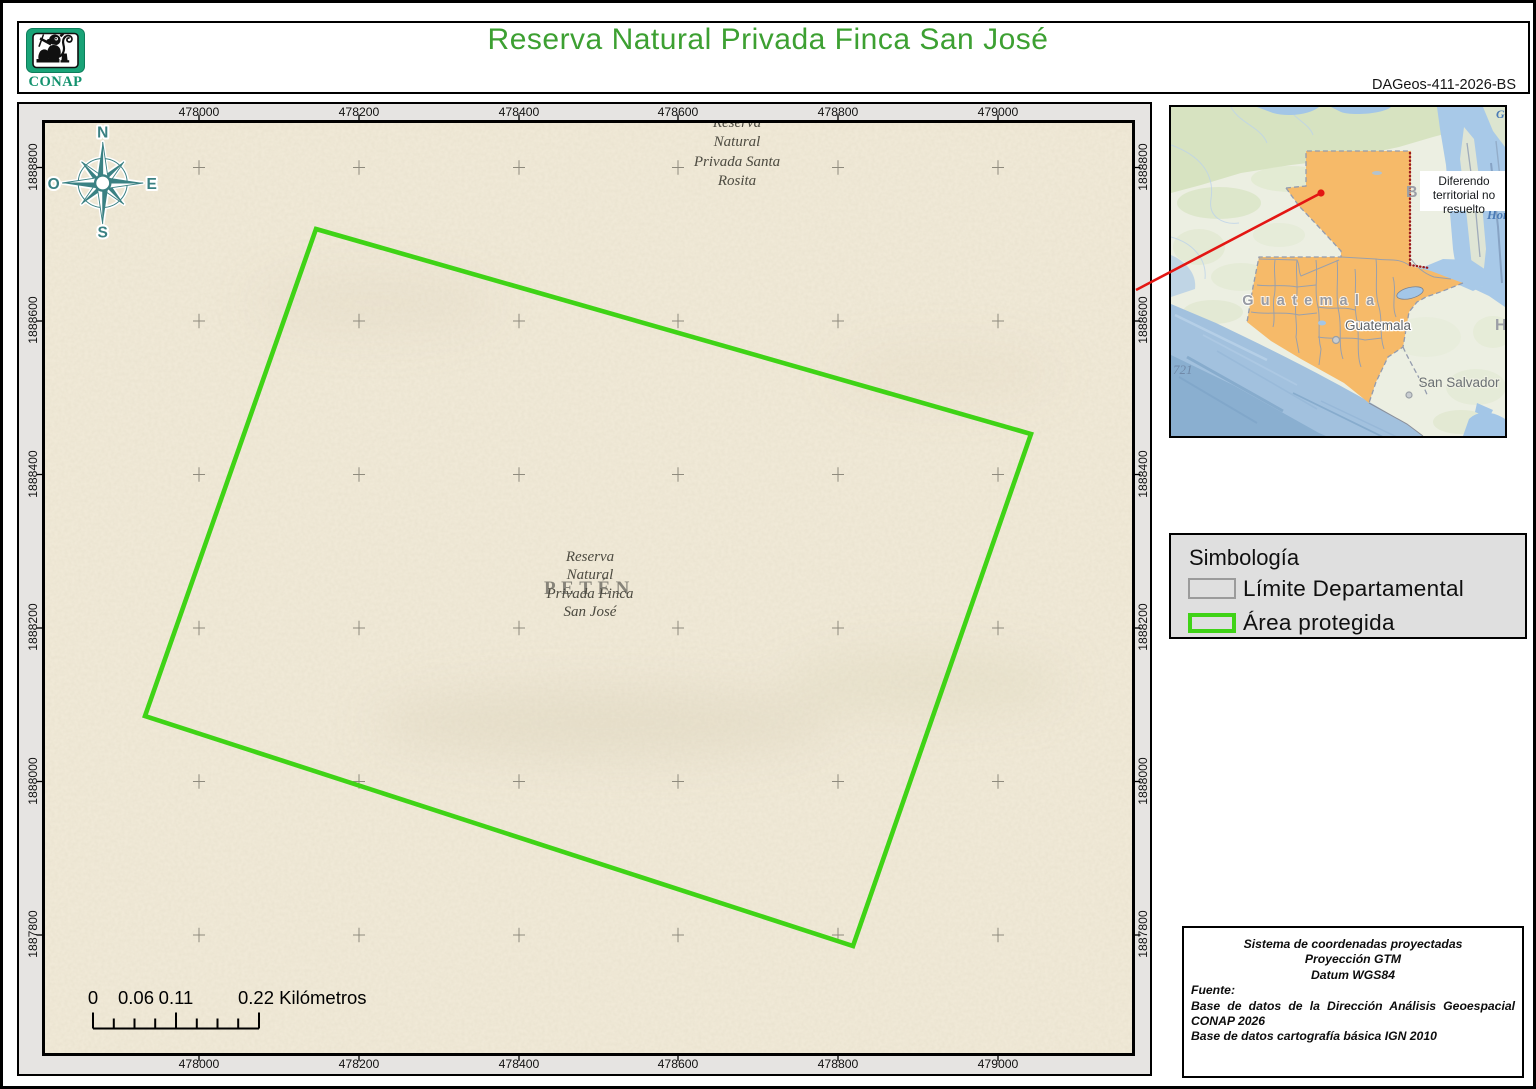  I want to click on svg-text: O, so click(54, 184).